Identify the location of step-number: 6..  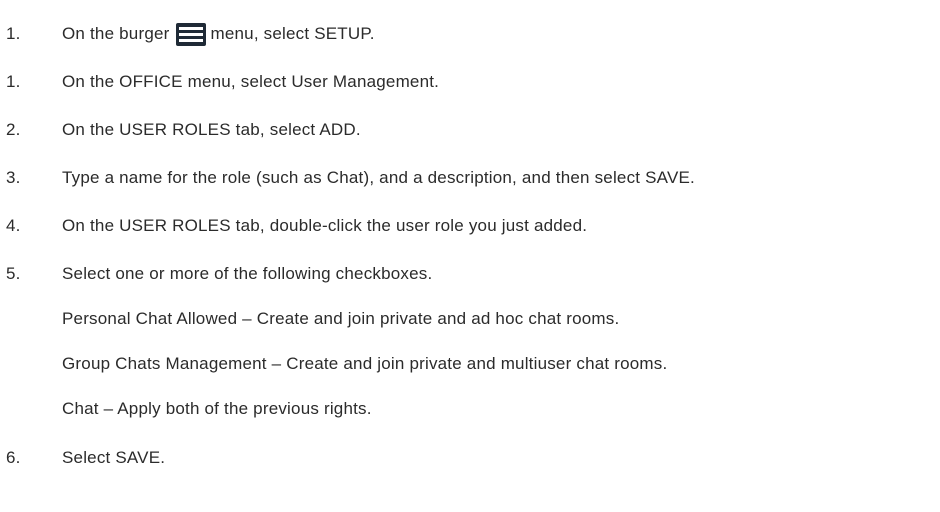
(13, 457).